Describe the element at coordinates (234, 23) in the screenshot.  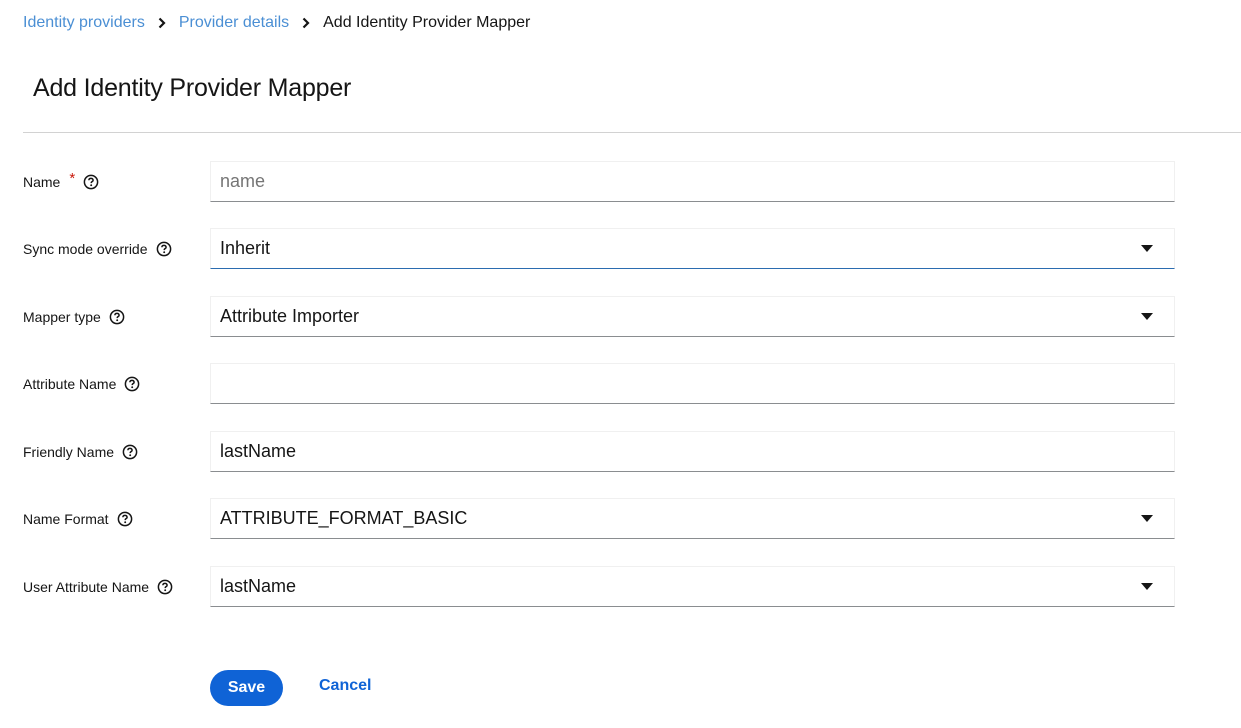
I see `breadcrumb-provider-details: Provider details` at that location.